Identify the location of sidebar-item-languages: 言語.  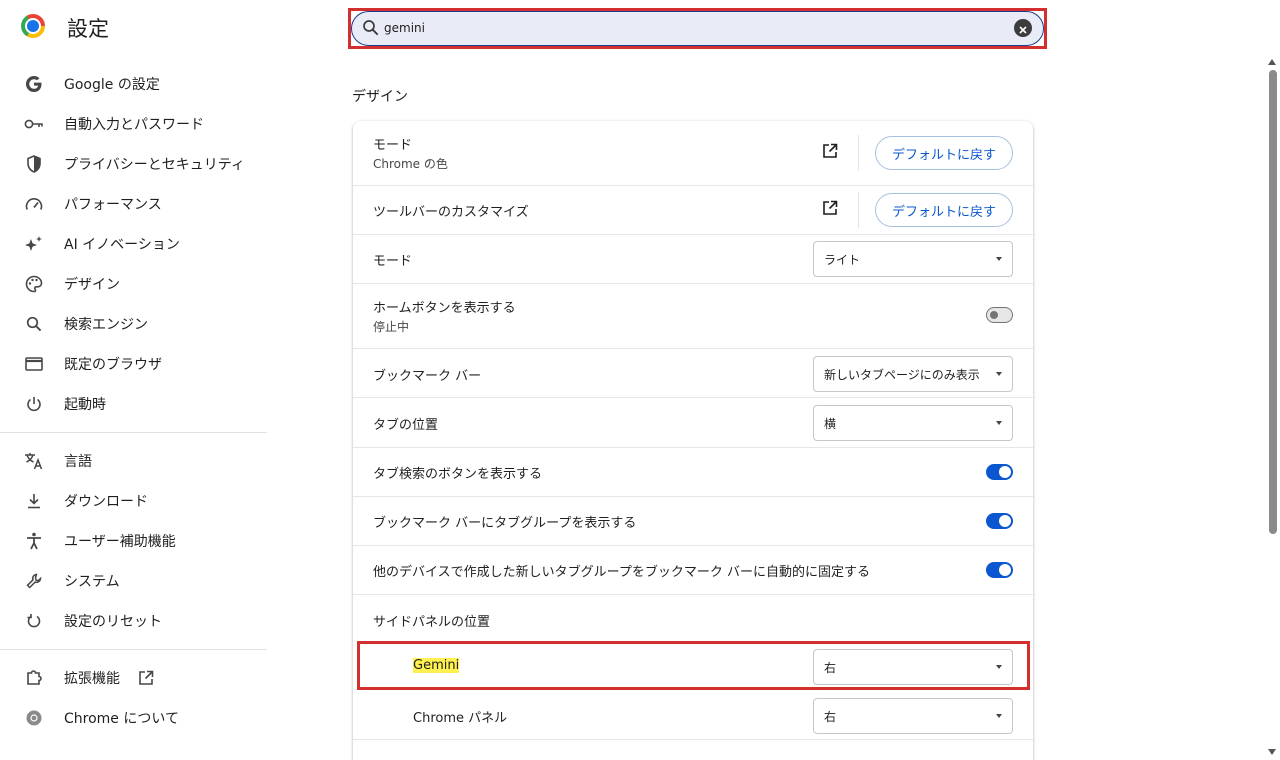
(134, 461).